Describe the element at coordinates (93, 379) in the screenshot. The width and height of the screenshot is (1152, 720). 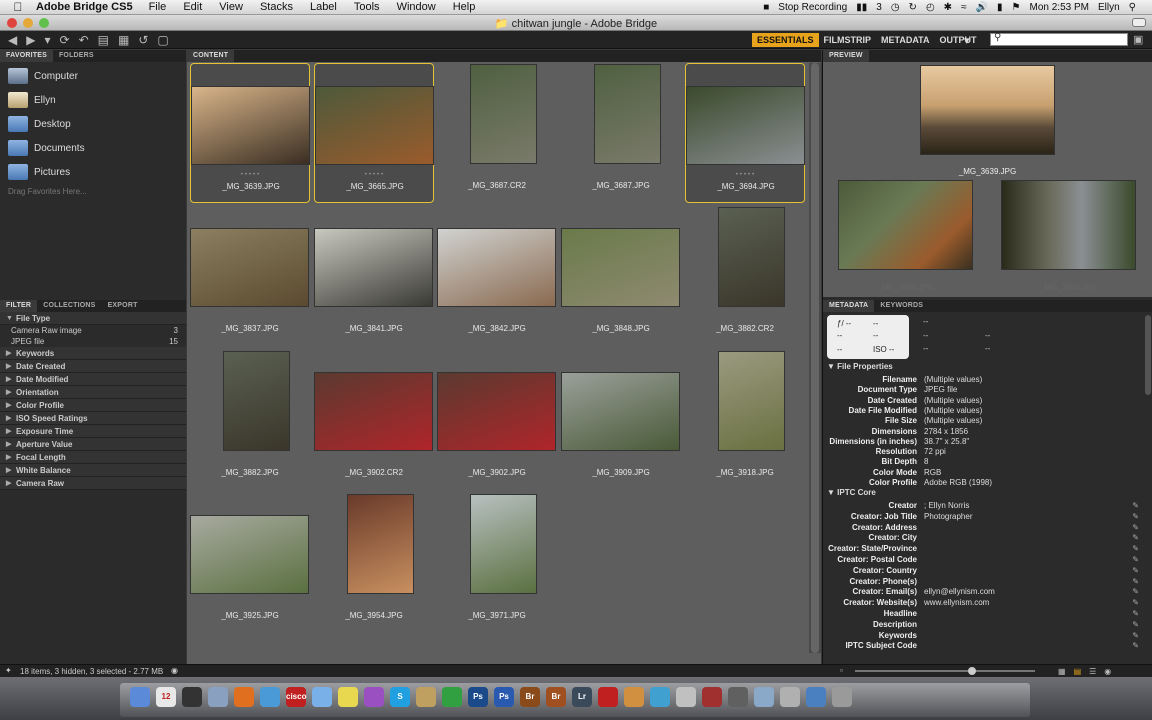
I see `filter-group-date-modified: ▶ Date Modified` at that location.